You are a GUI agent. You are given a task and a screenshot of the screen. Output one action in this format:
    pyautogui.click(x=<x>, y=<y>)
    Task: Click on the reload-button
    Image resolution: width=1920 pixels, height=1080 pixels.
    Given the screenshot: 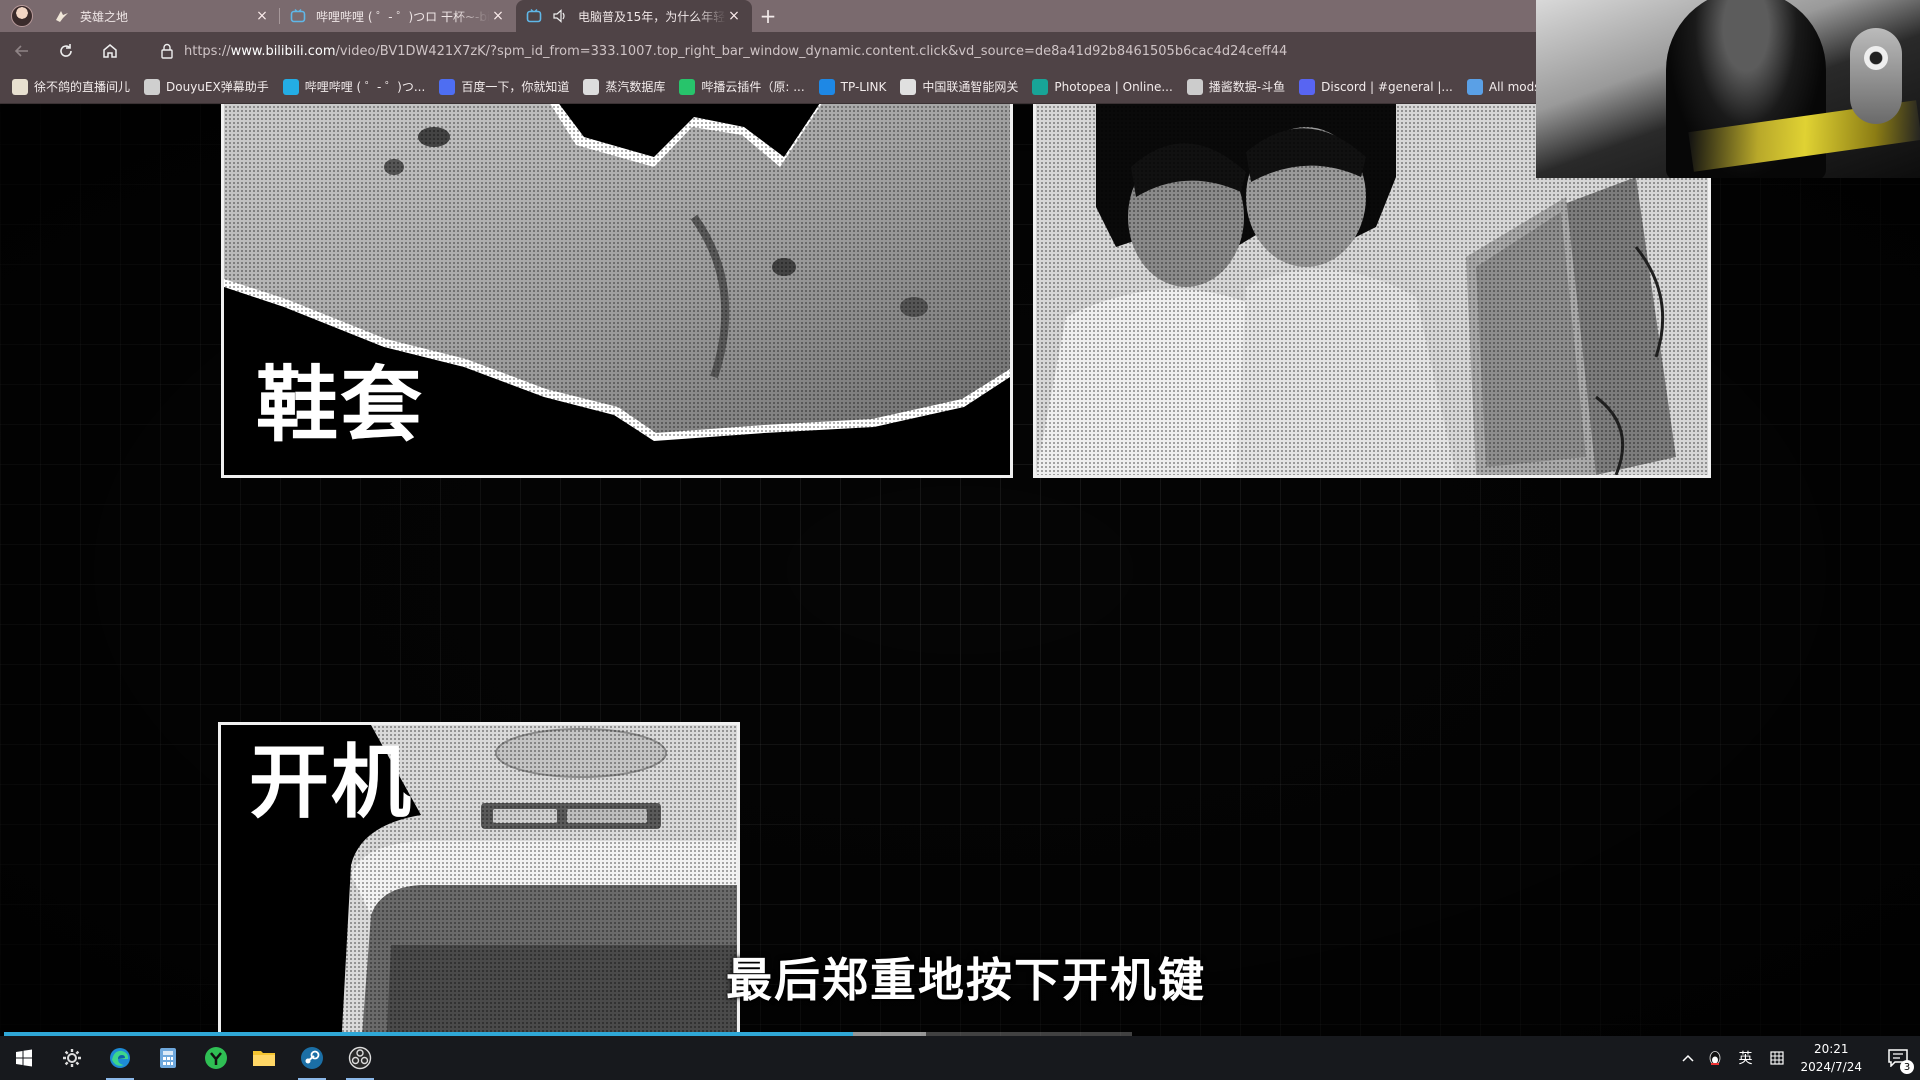 What is the action you would take?
    pyautogui.click(x=66, y=51)
    